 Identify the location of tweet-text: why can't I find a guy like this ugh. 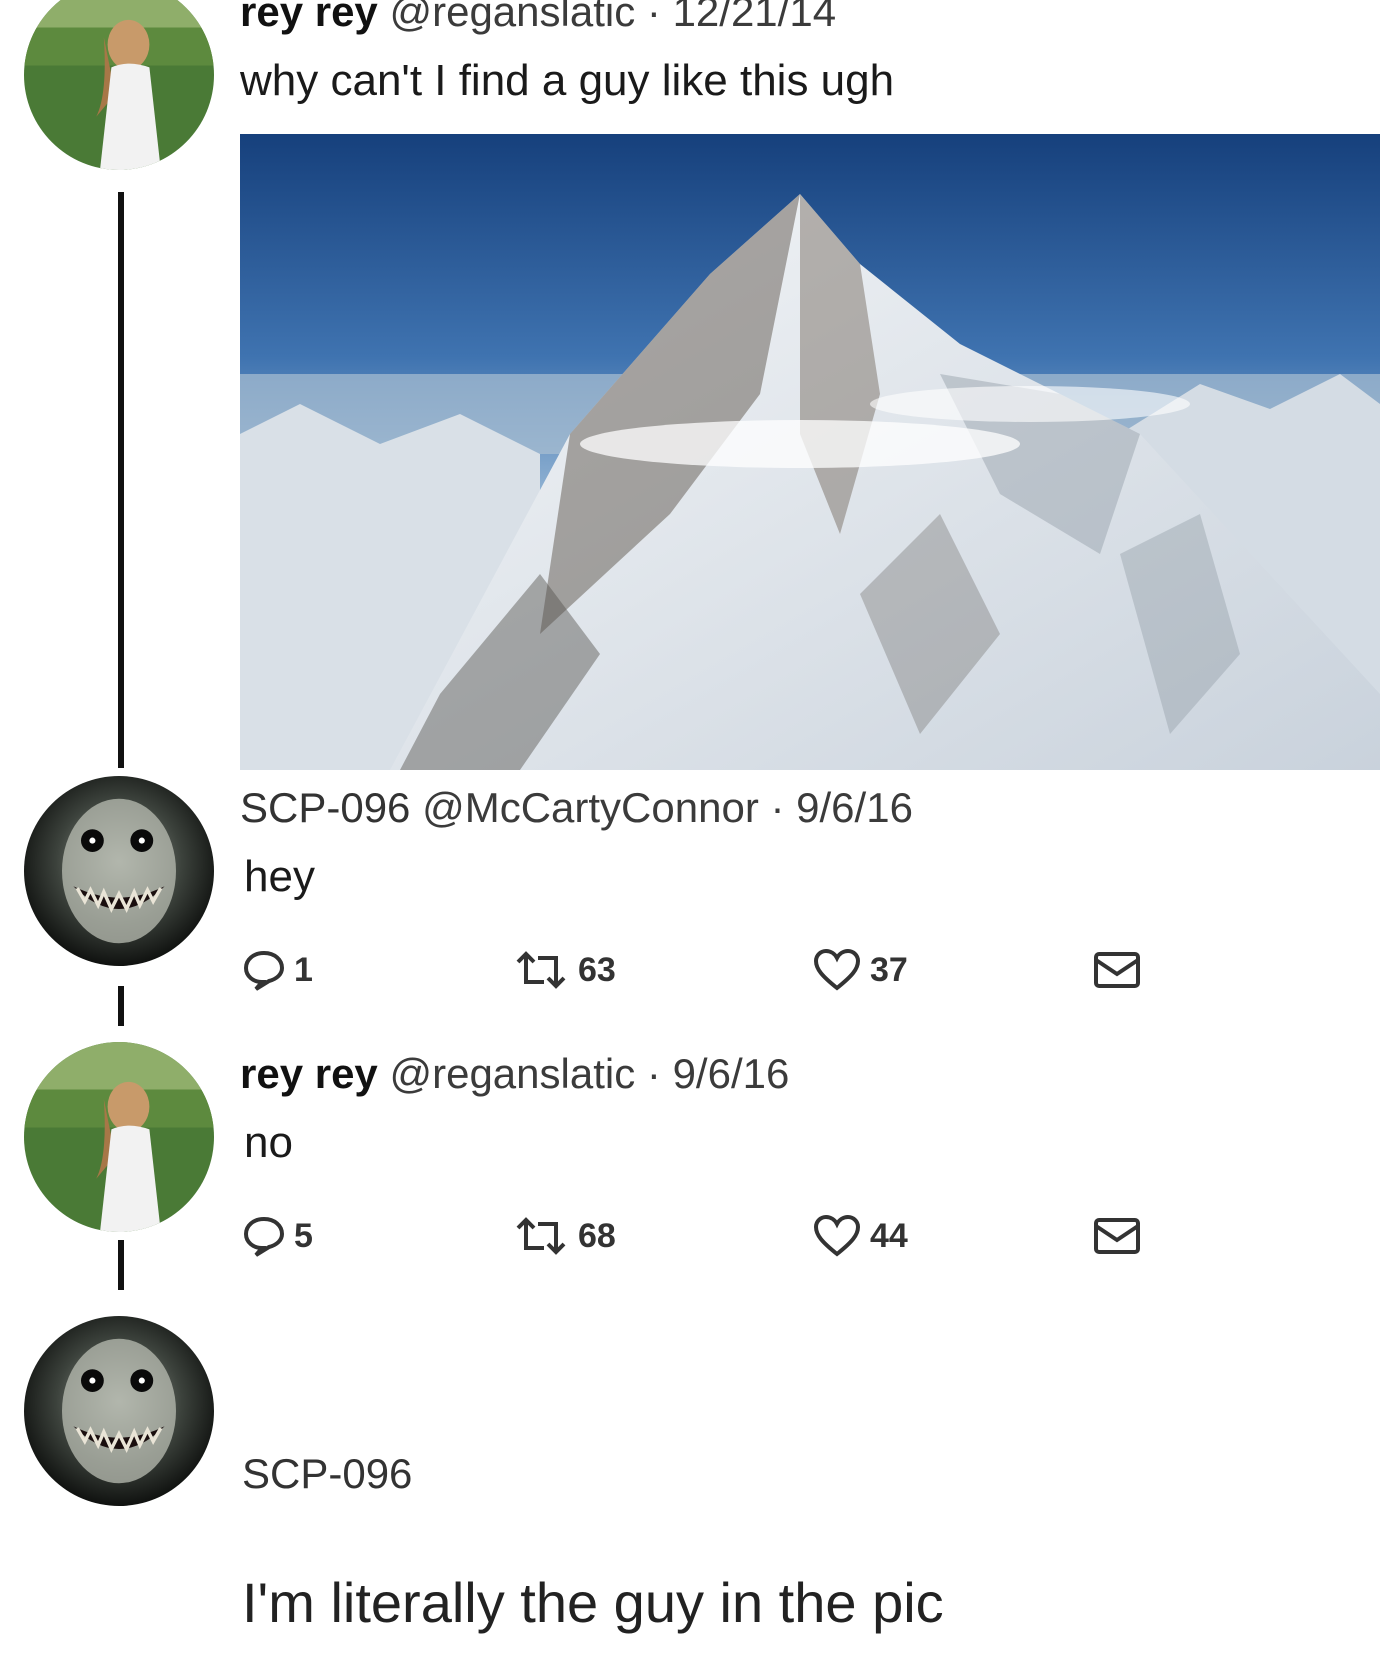
(567, 80).